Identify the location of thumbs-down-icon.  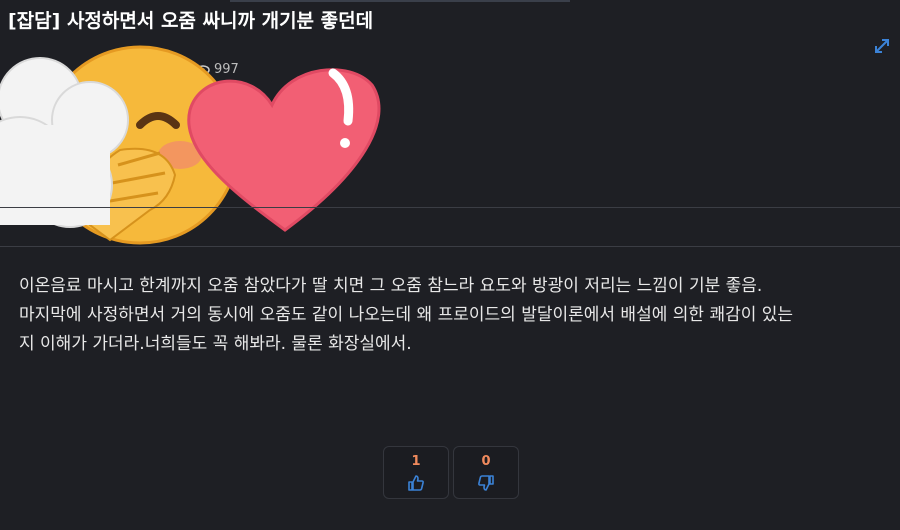
(486, 482).